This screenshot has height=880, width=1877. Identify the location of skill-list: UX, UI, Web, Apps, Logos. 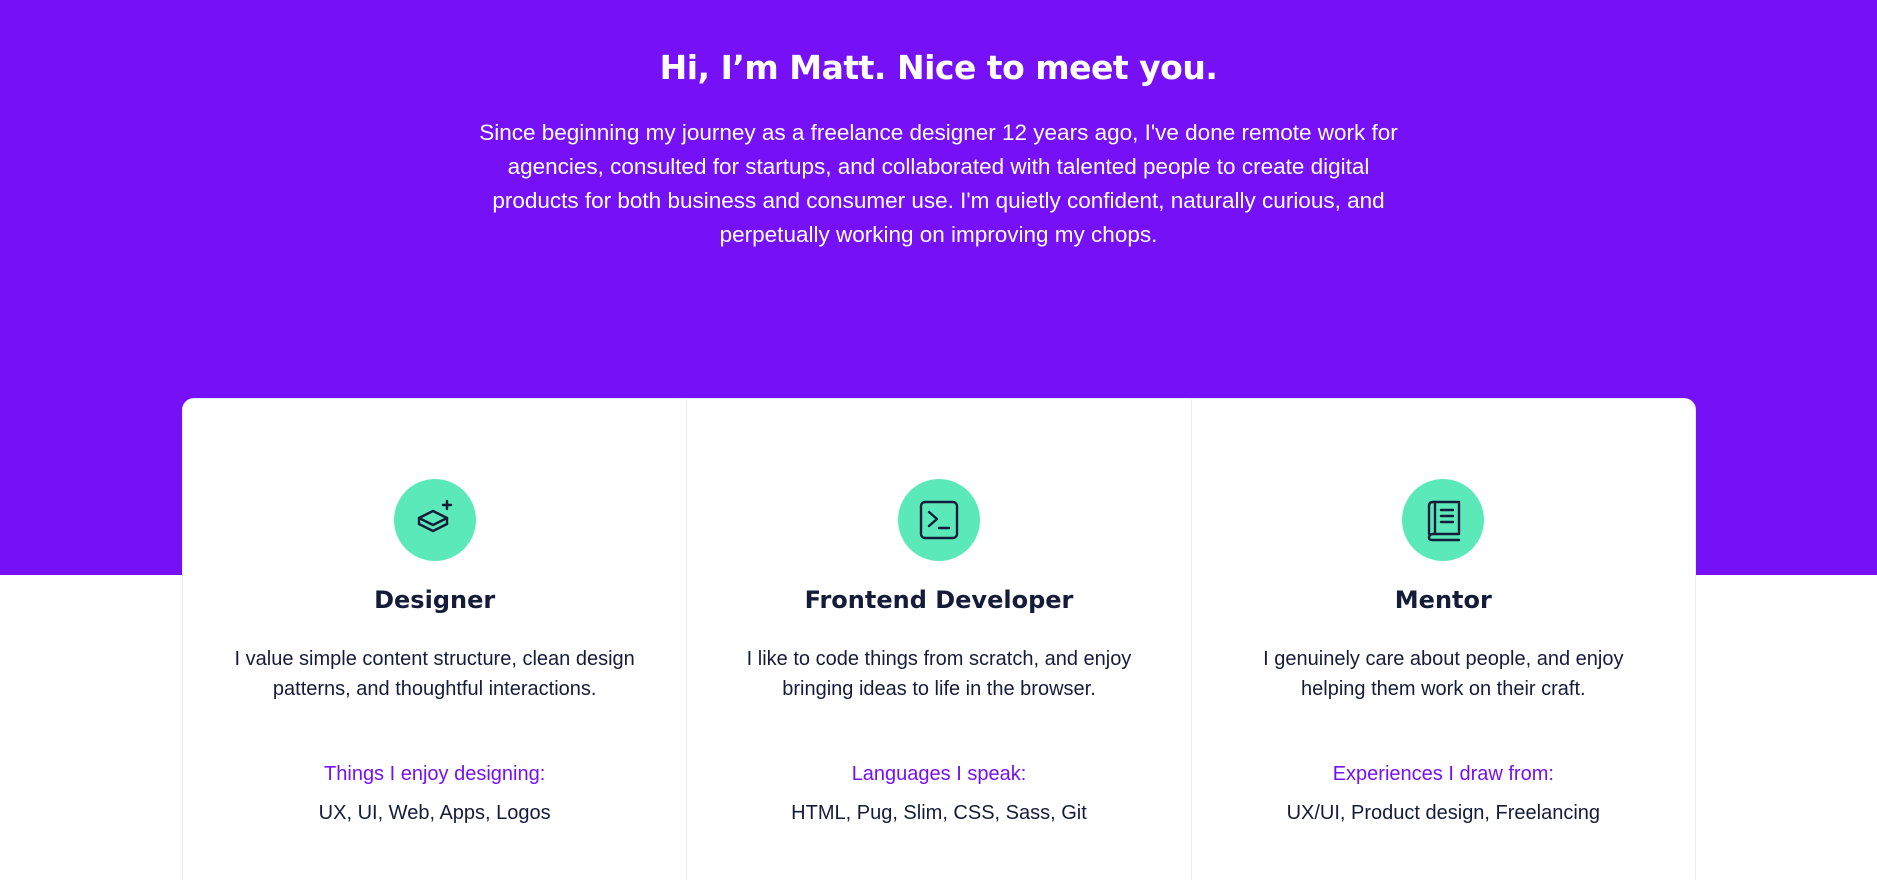
(434, 813).